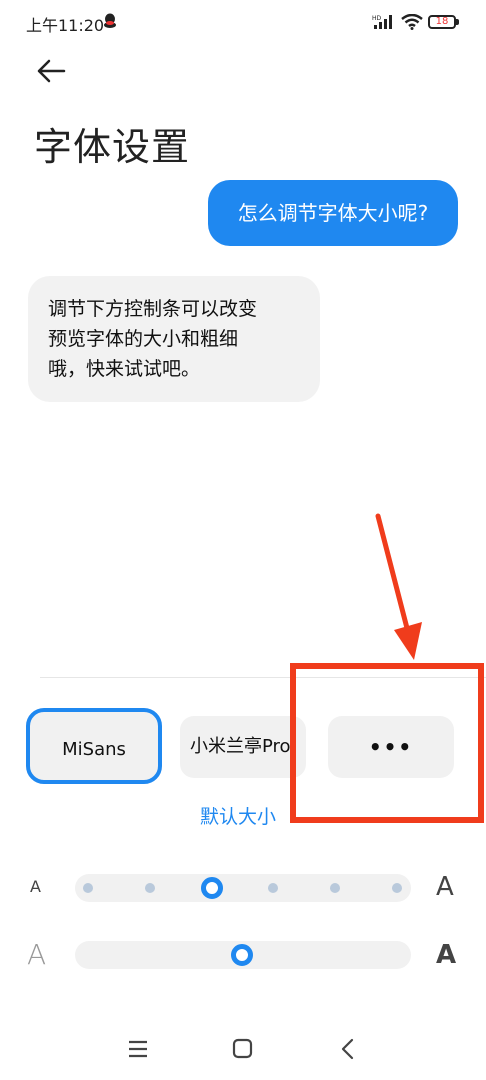  I want to click on weight-bold-label: A, so click(446, 955).